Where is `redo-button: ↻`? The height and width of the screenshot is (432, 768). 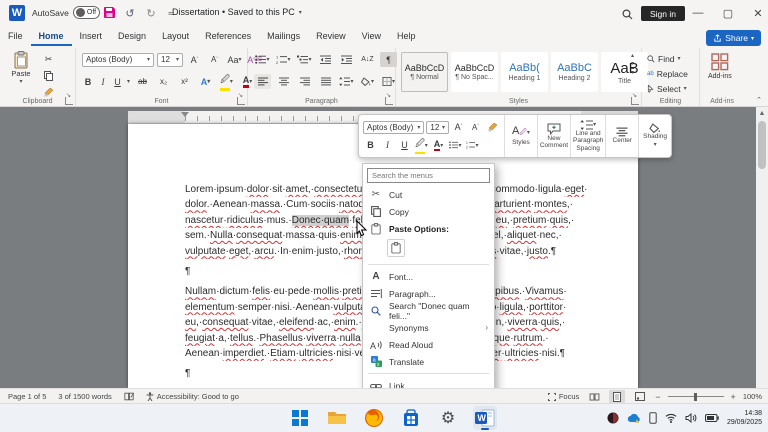
redo-button: ↻ is located at coordinates (151, 13).